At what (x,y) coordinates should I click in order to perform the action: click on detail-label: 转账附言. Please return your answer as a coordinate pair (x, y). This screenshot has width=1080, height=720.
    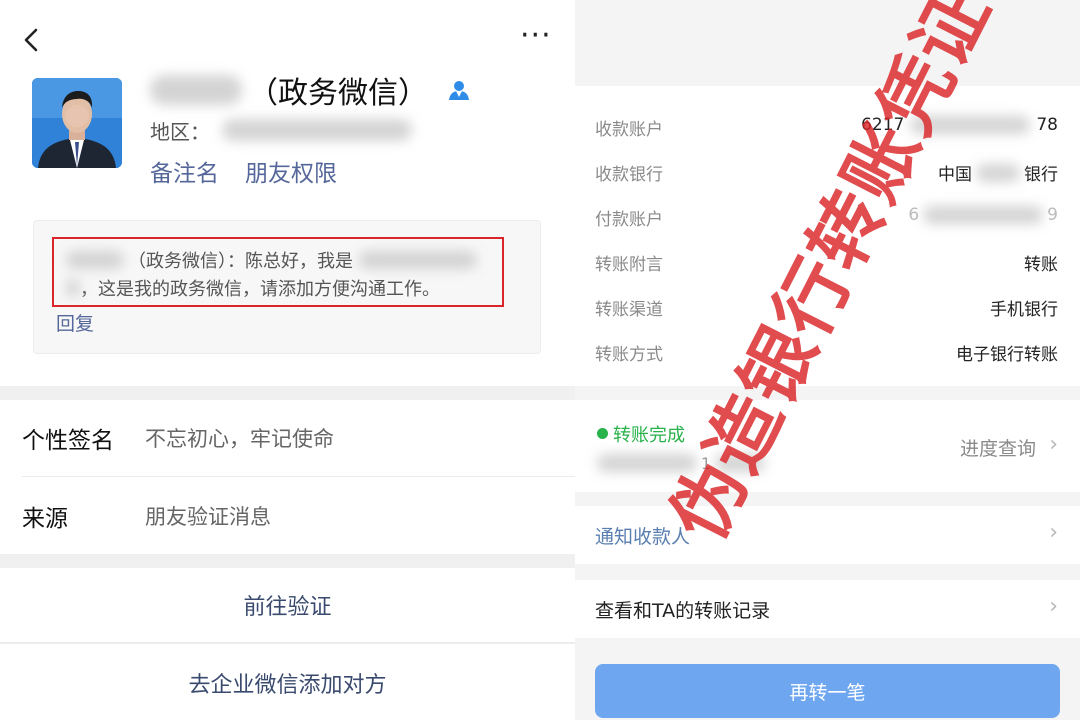
    Looking at the image, I should click on (629, 265).